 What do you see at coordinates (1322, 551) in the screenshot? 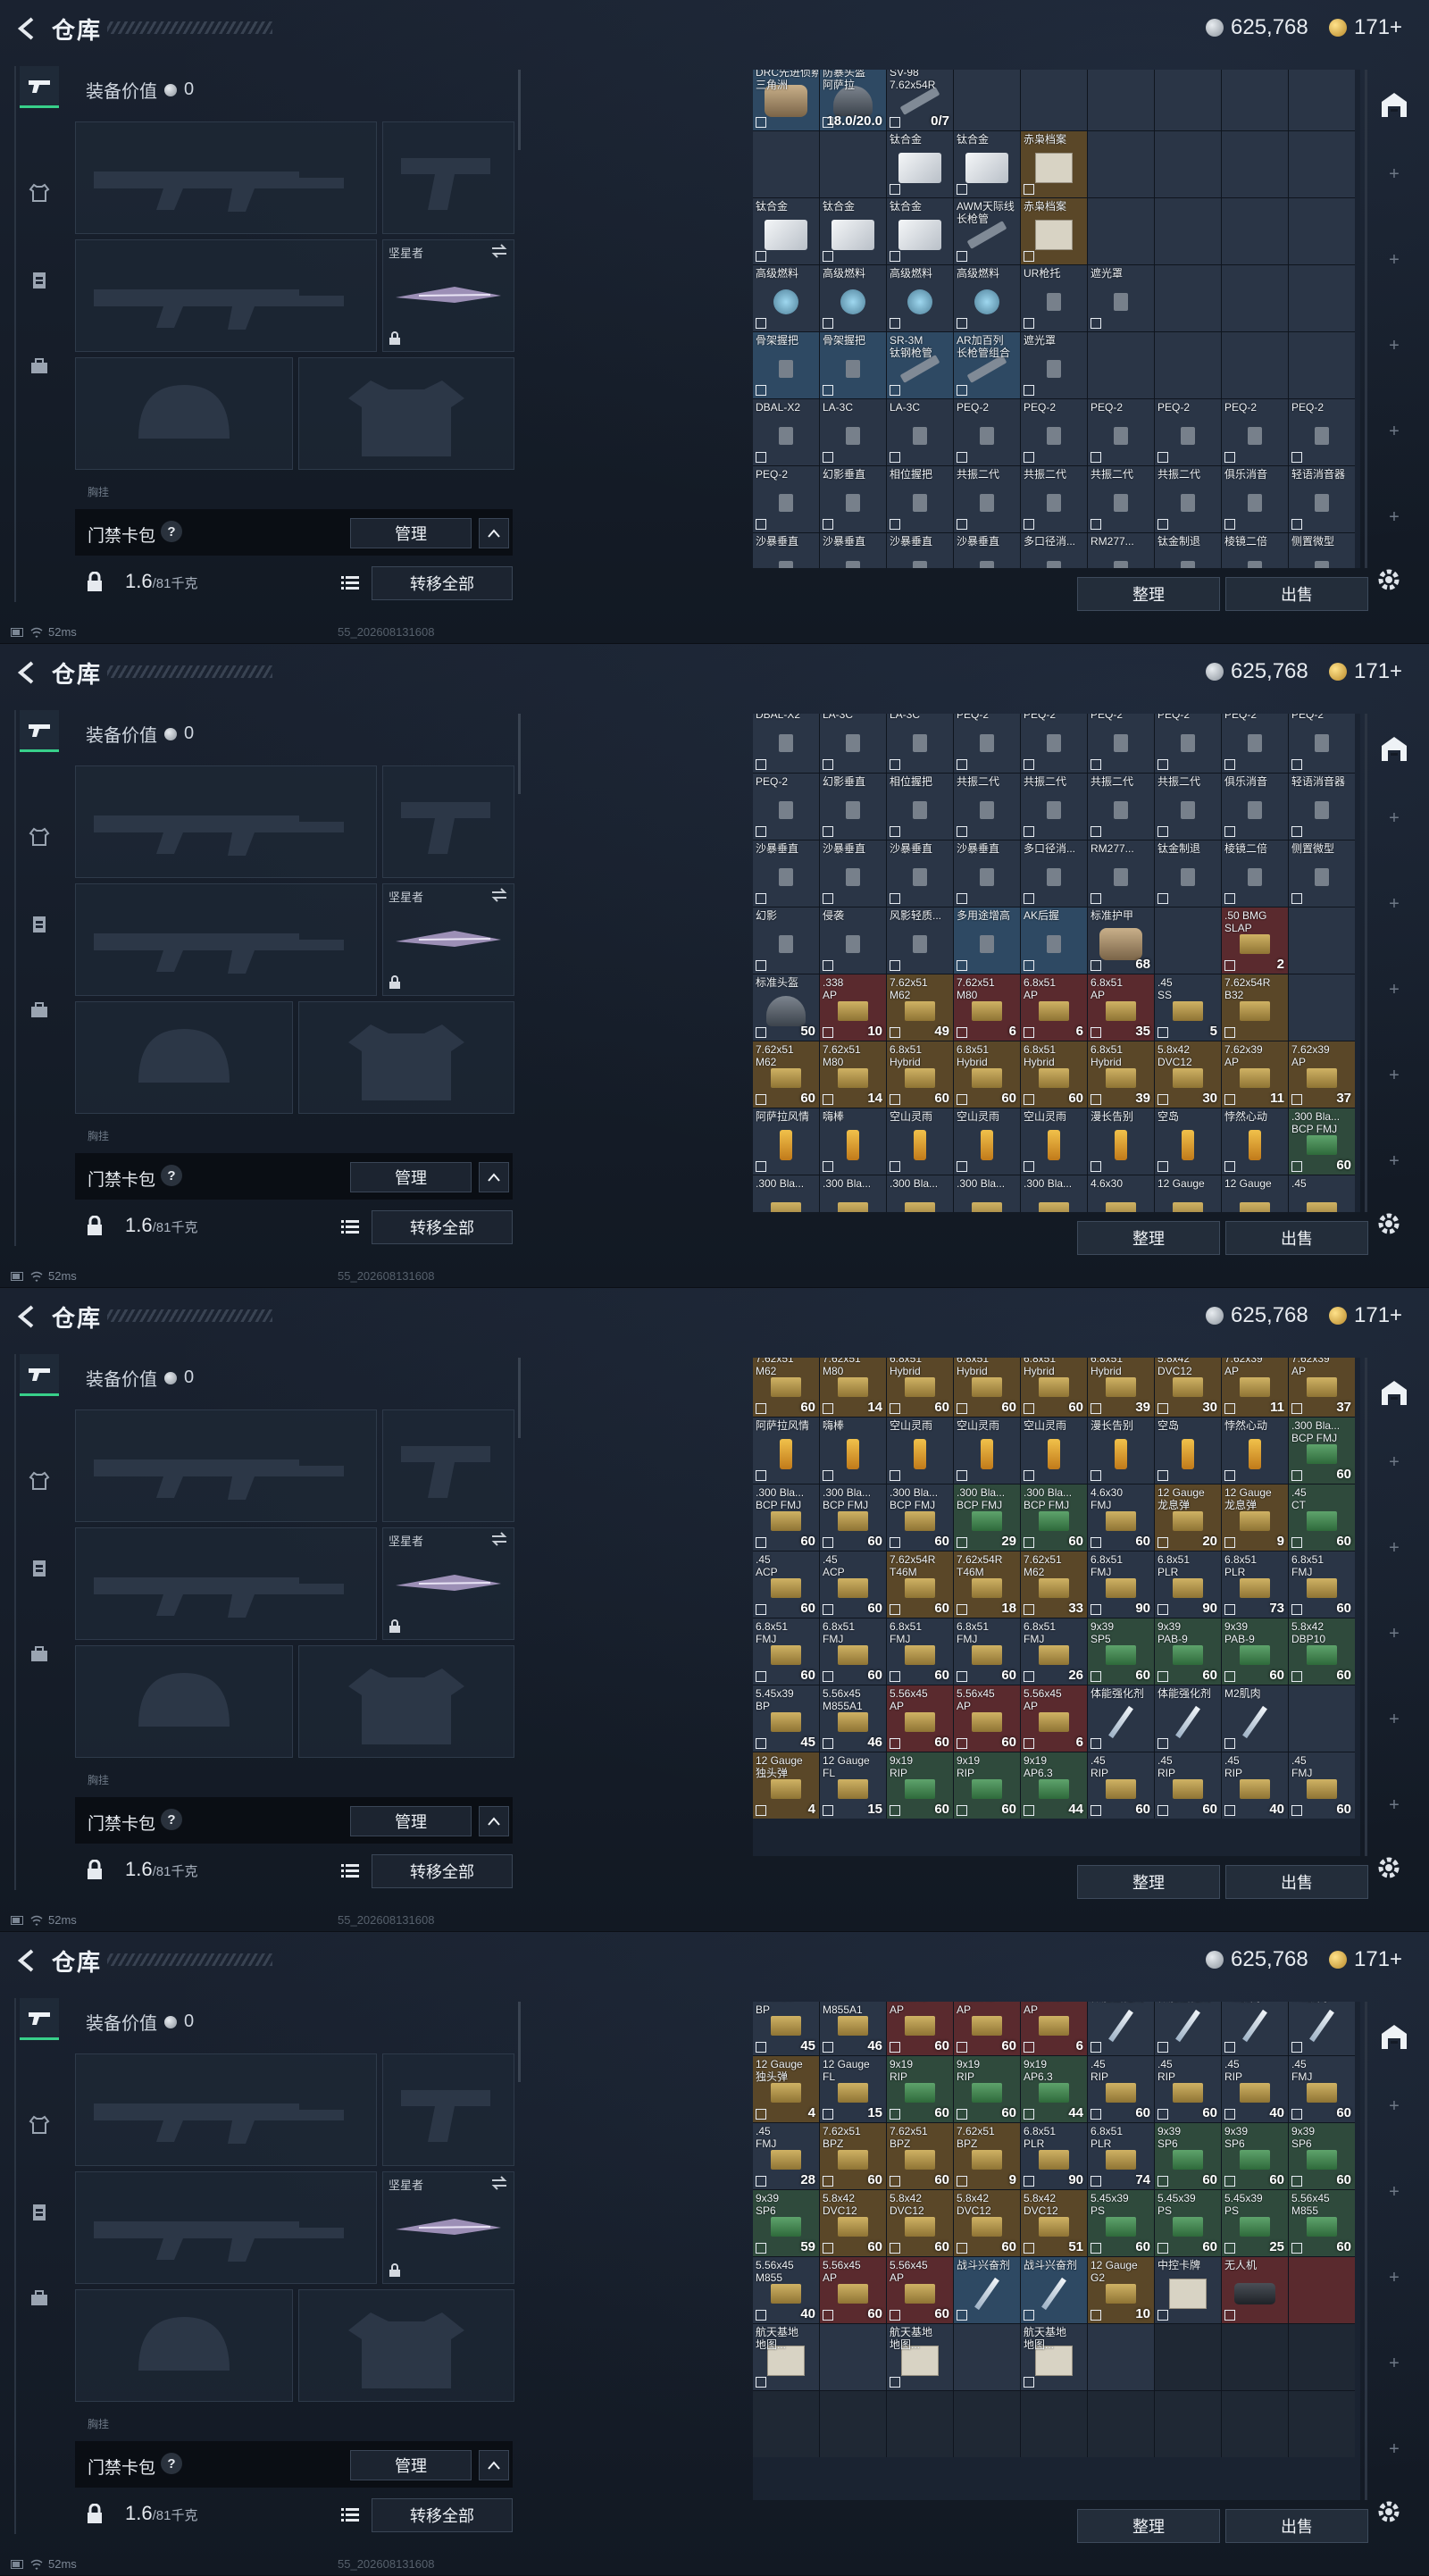
I see `inventory-slot: 侧置微型` at bounding box center [1322, 551].